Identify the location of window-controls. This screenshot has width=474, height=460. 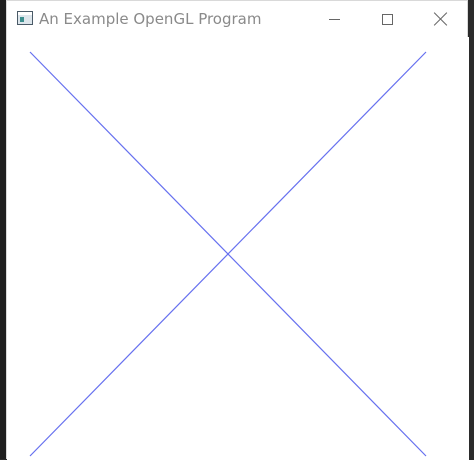
(387, 19).